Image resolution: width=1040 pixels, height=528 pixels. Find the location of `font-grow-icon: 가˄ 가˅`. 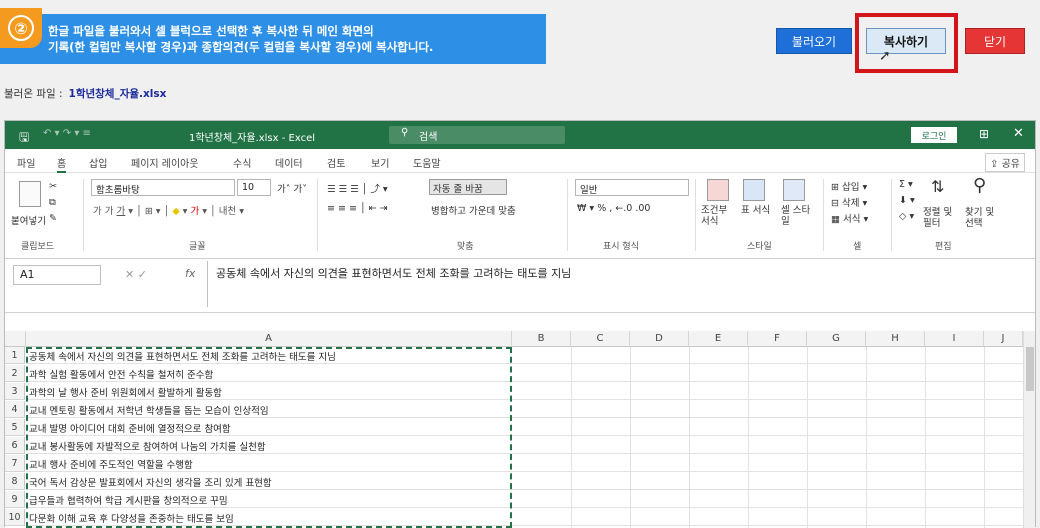

font-grow-icon: 가˄ 가˅ is located at coordinates (292, 188).